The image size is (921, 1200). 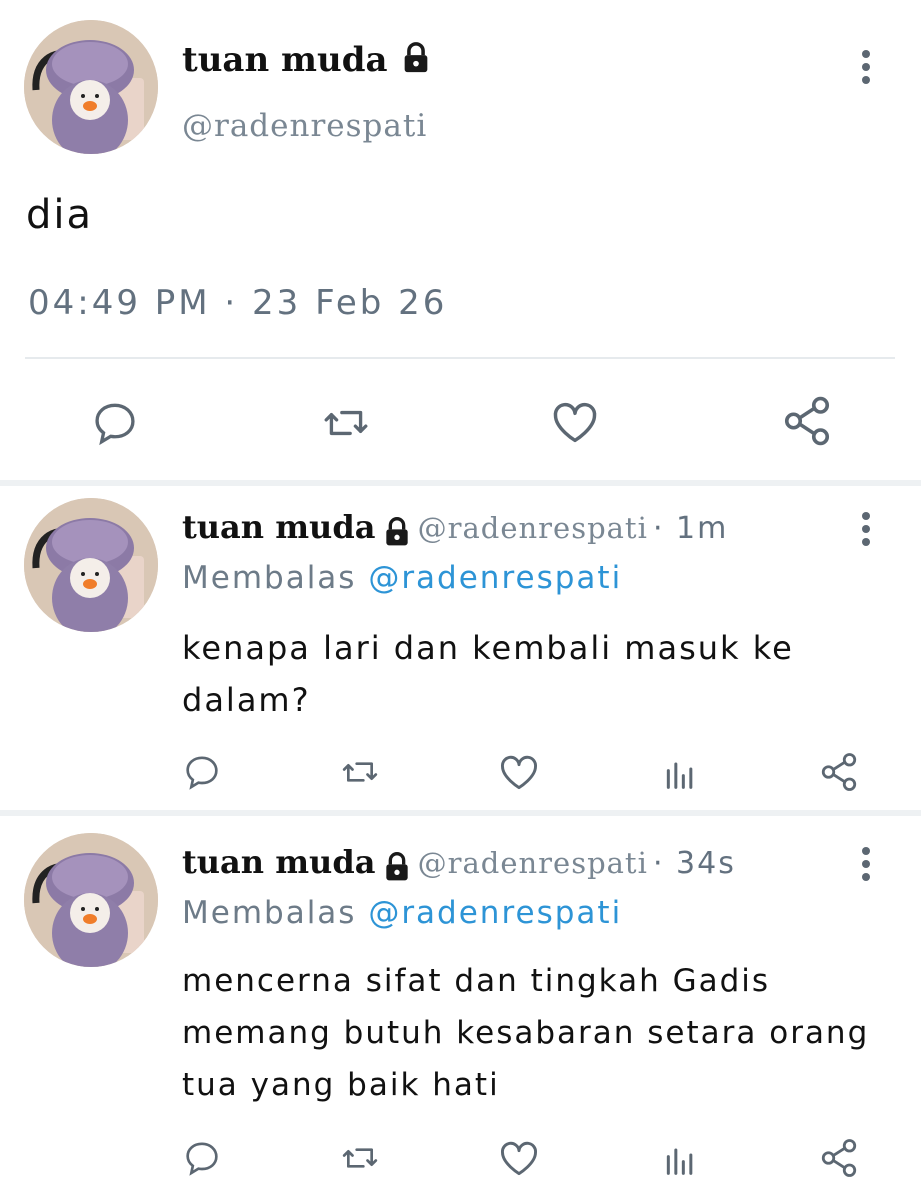 I want to click on reply-text-line: tua yang baik hati, so click(x=341, y=1085).